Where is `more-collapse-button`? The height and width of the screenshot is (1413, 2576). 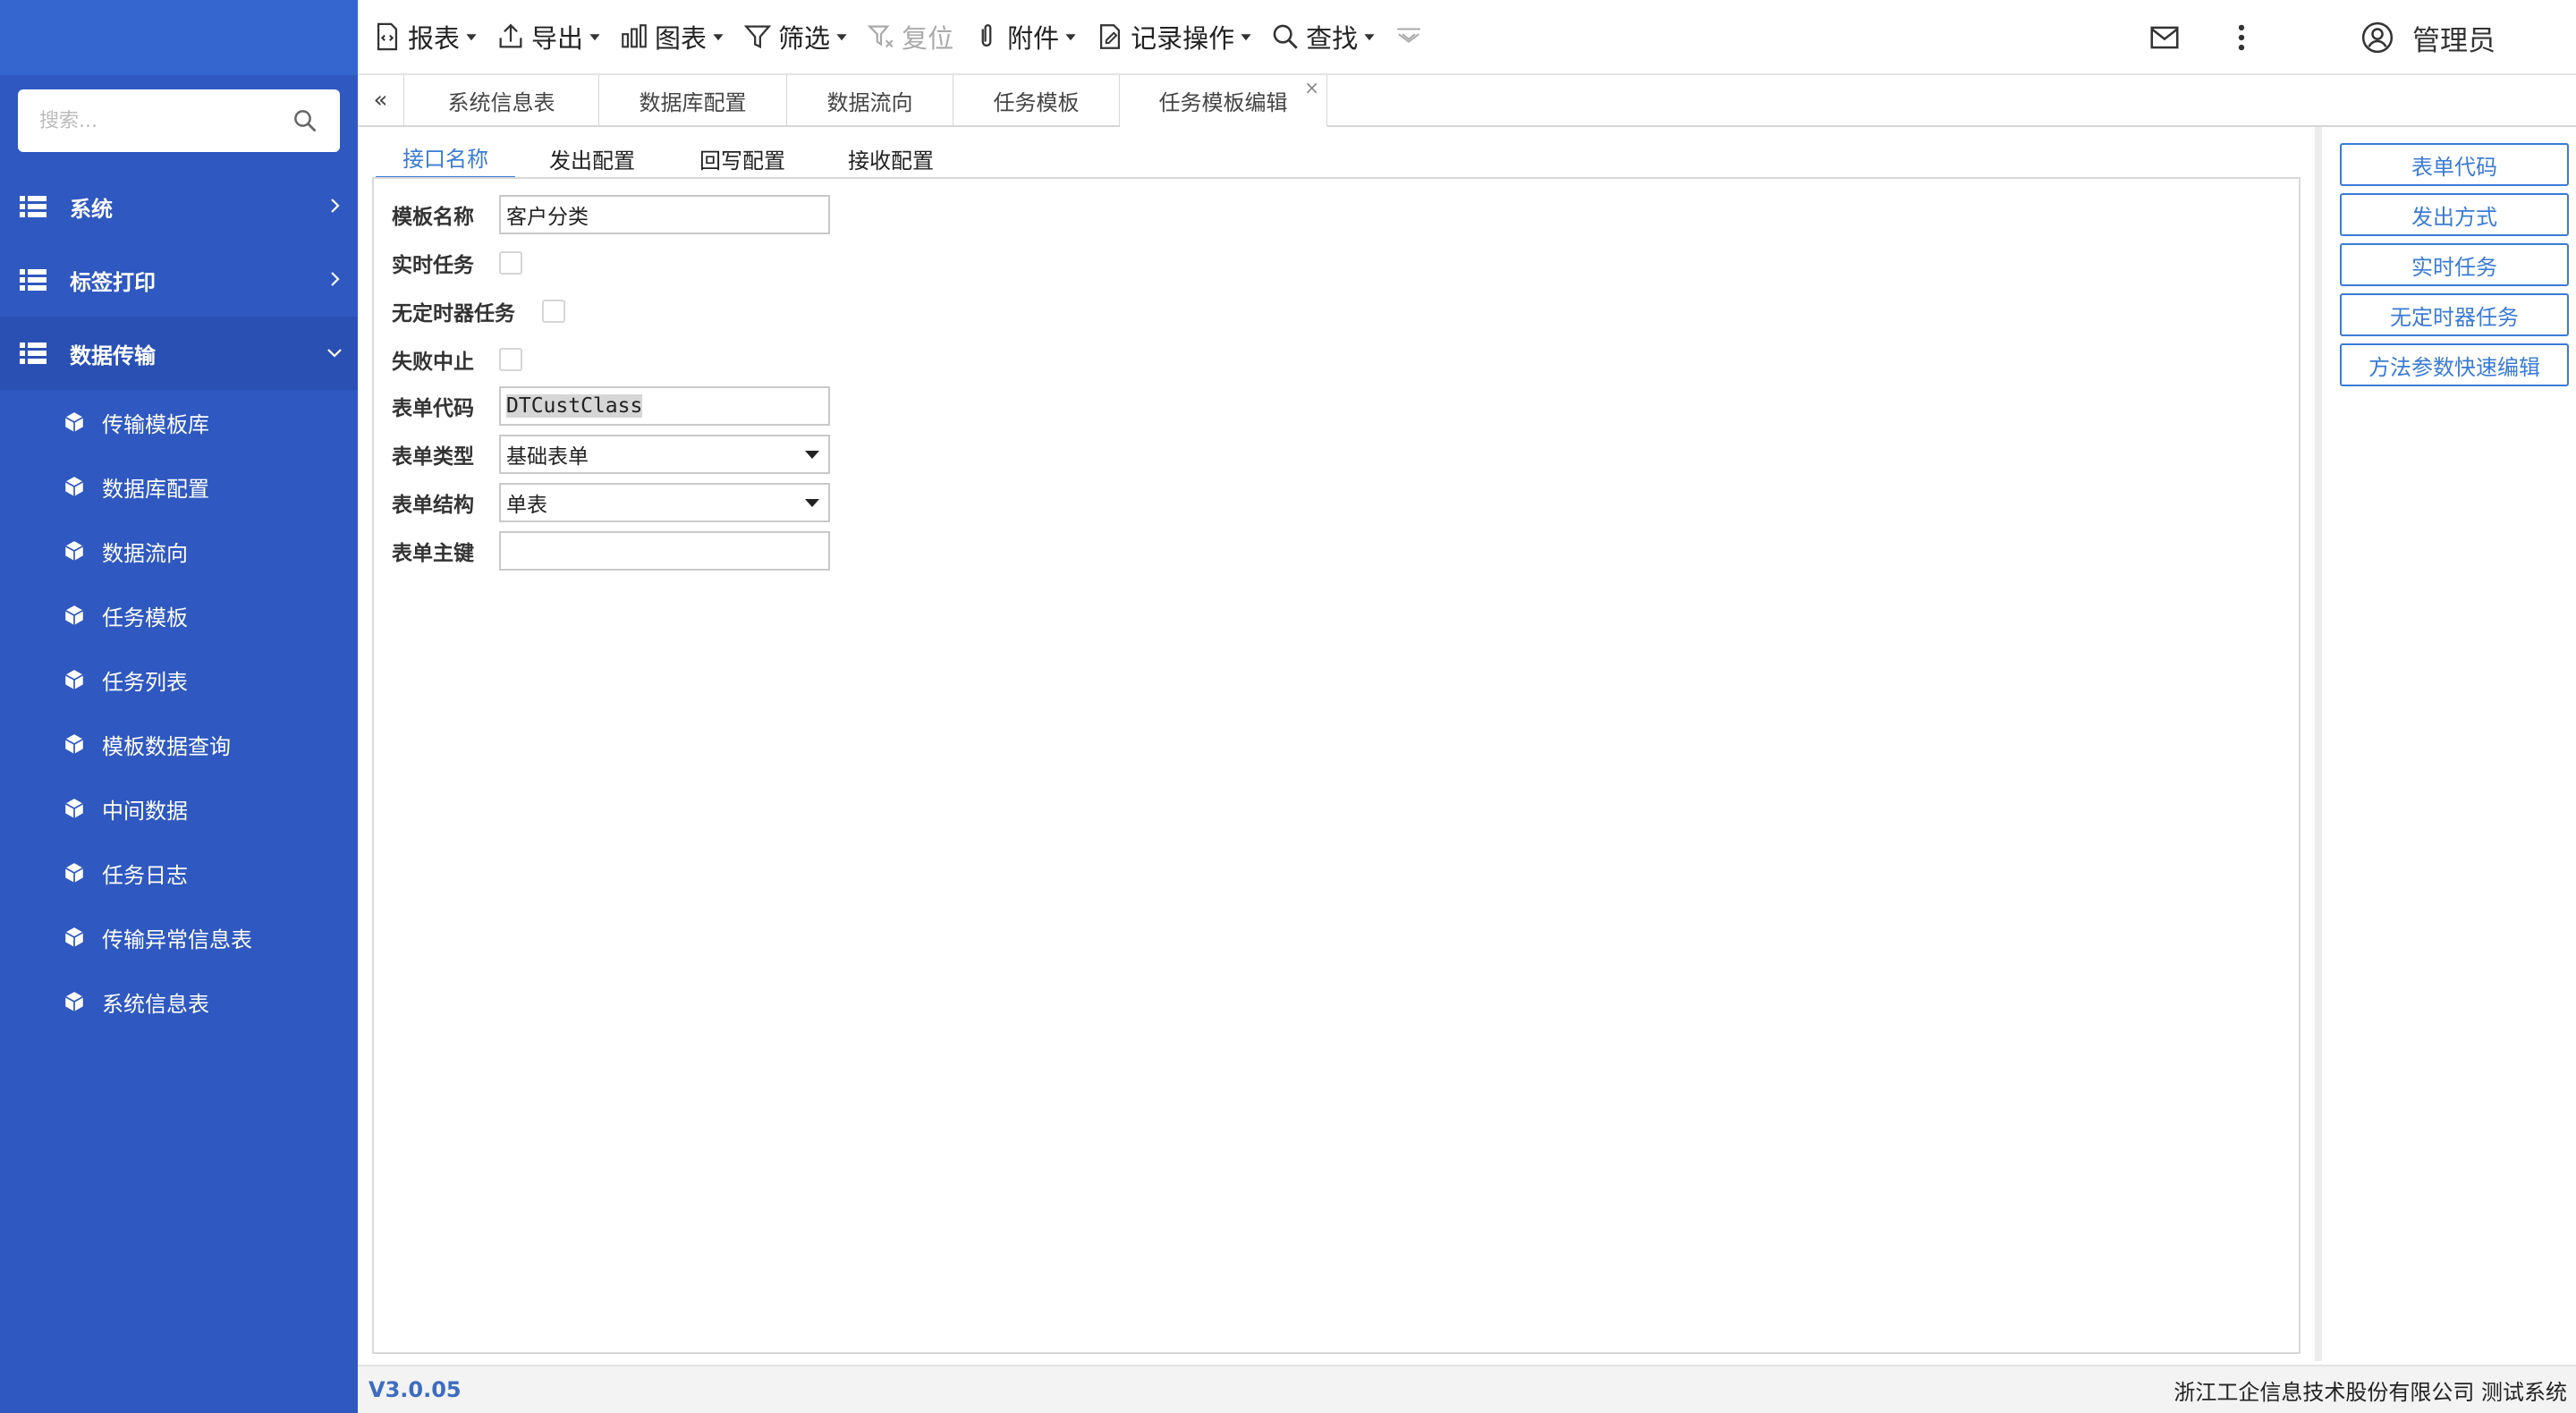 more-collapse-button is located at coordinates (1411, 37).